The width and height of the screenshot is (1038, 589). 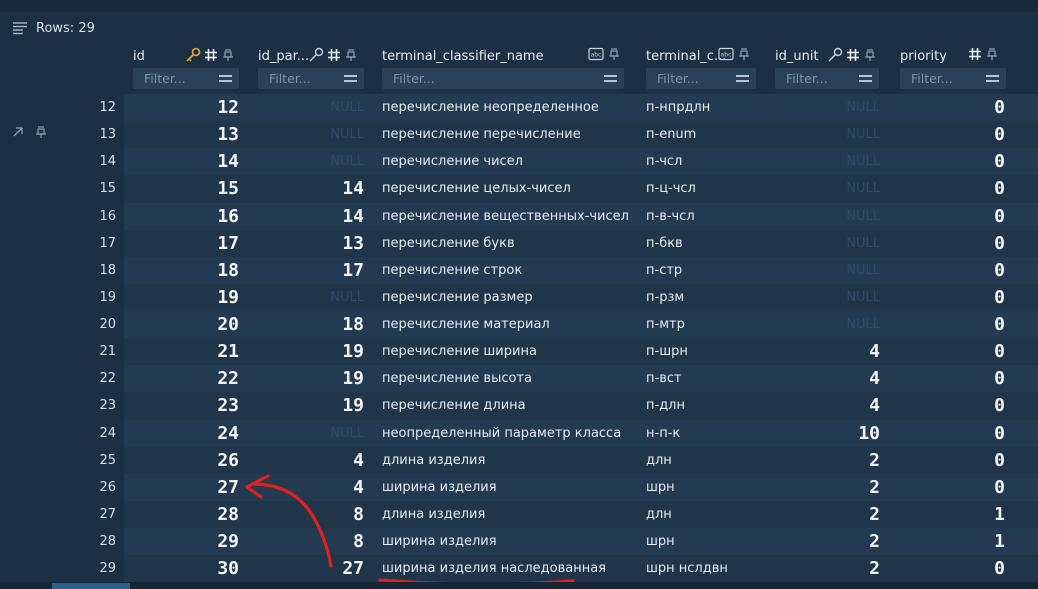 What do you see at coordinates (701, 297) in the screenshot?
I see `cell-short: п-рзм` at bounding box center [701, 297].